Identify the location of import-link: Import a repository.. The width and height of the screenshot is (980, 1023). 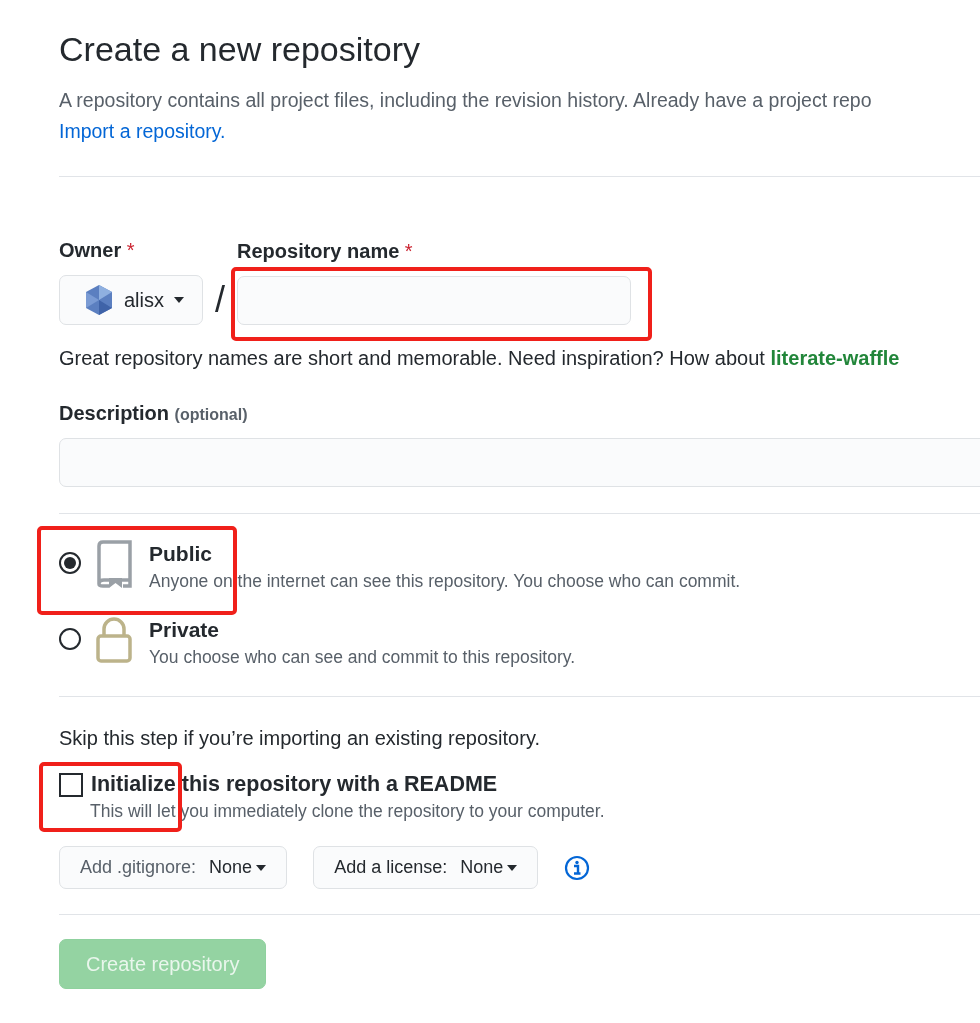
(142, 131).